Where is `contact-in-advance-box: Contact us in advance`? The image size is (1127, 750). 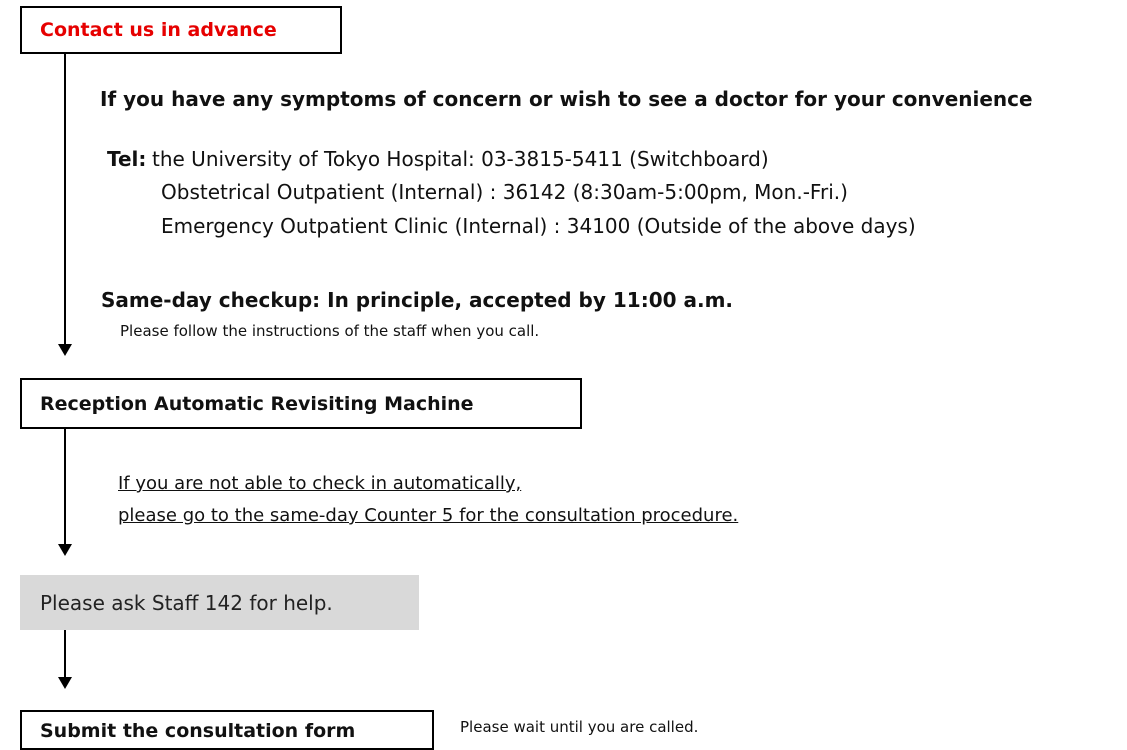
contact-in-advance-box: Contact us in advance is located at coordinates (181, 30).